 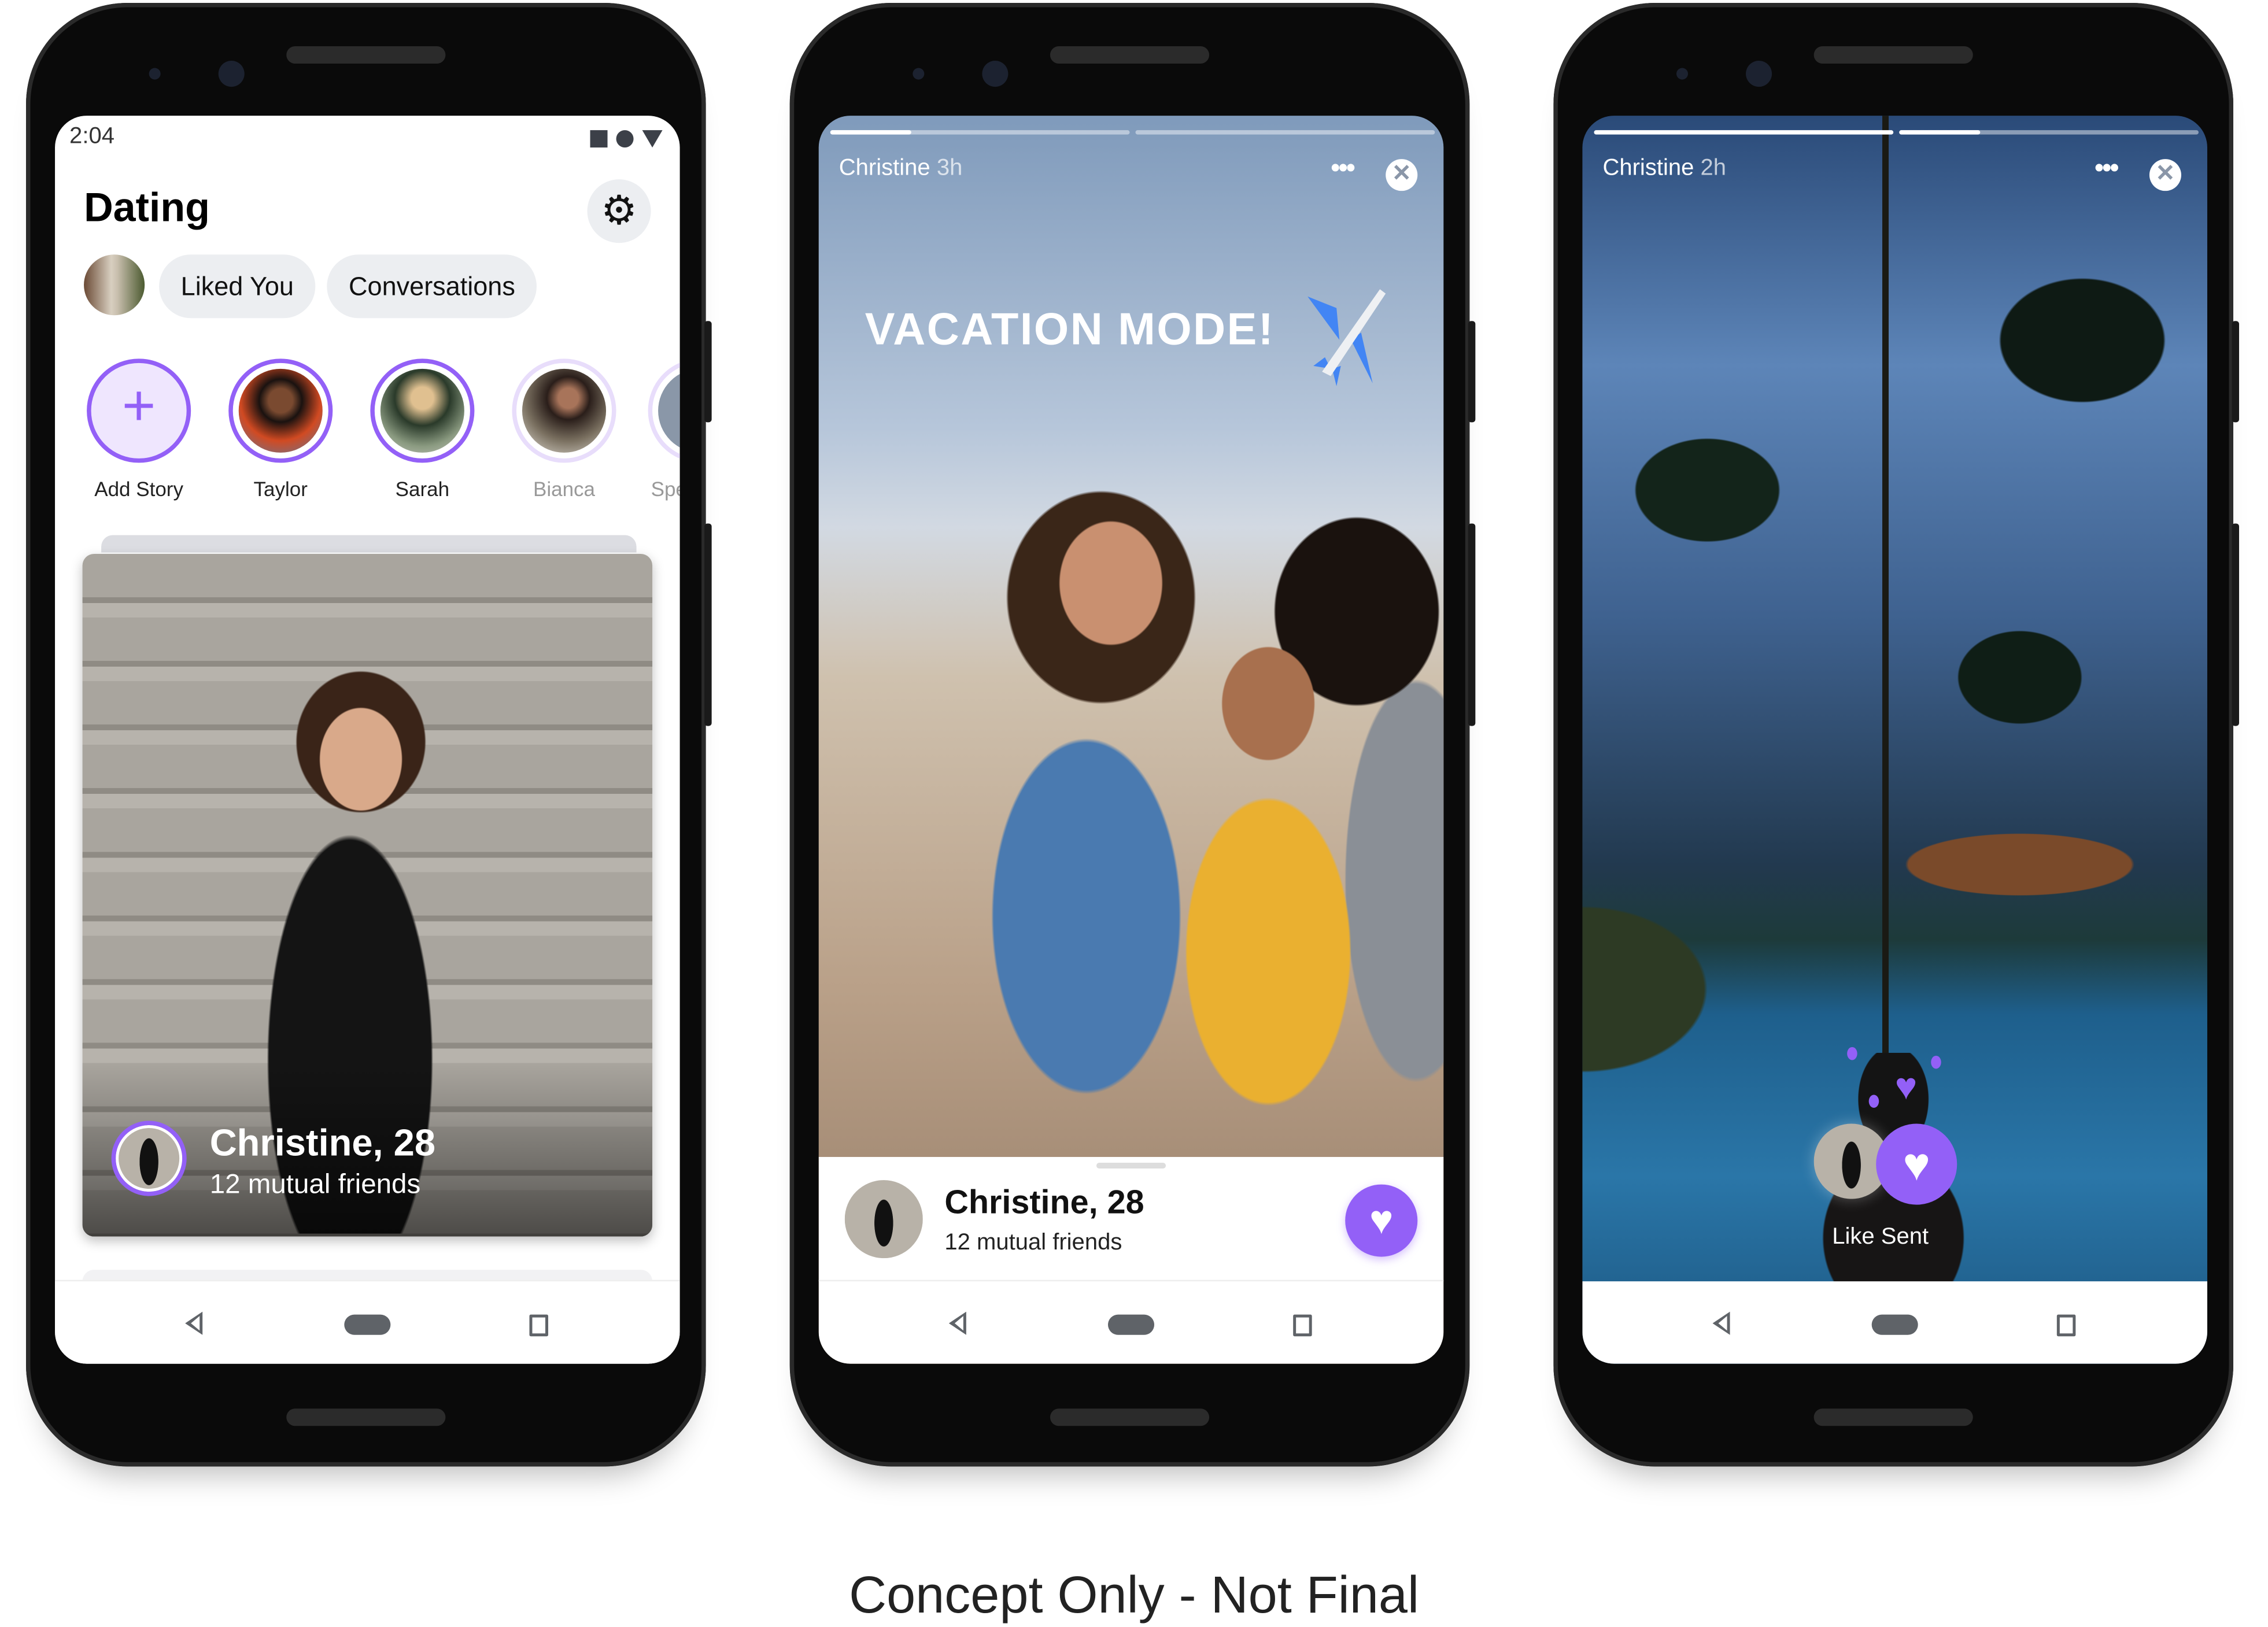 I want to click on like-sent-label: Like Sent, so click(x=1881, y=1237).